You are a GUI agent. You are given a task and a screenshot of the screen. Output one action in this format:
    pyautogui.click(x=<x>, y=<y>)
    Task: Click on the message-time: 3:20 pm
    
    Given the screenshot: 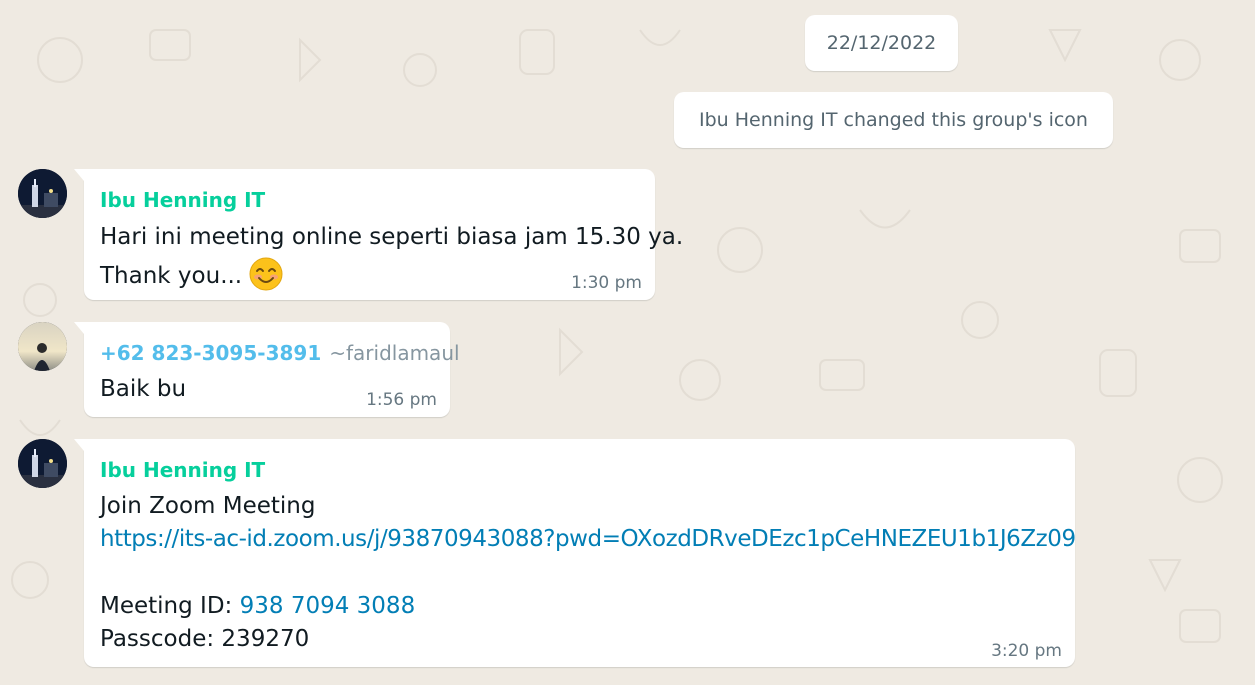 What is the action you would take?
    pyautogui.click(x=1026, y=651)
    